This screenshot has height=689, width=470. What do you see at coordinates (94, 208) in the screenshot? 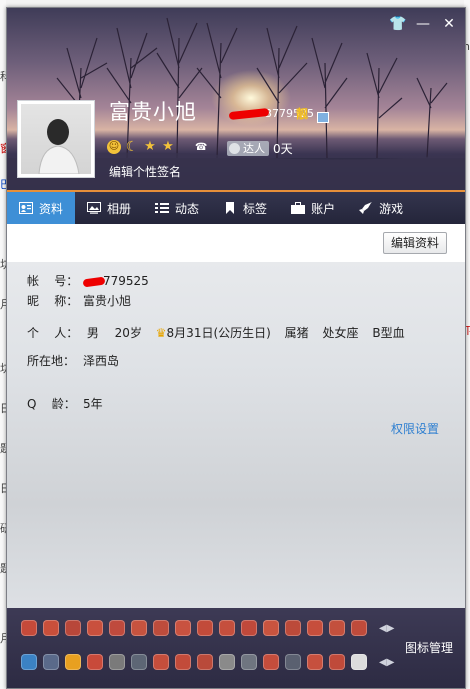
I see `photo-album-icon` at bounding box center [94, 208].